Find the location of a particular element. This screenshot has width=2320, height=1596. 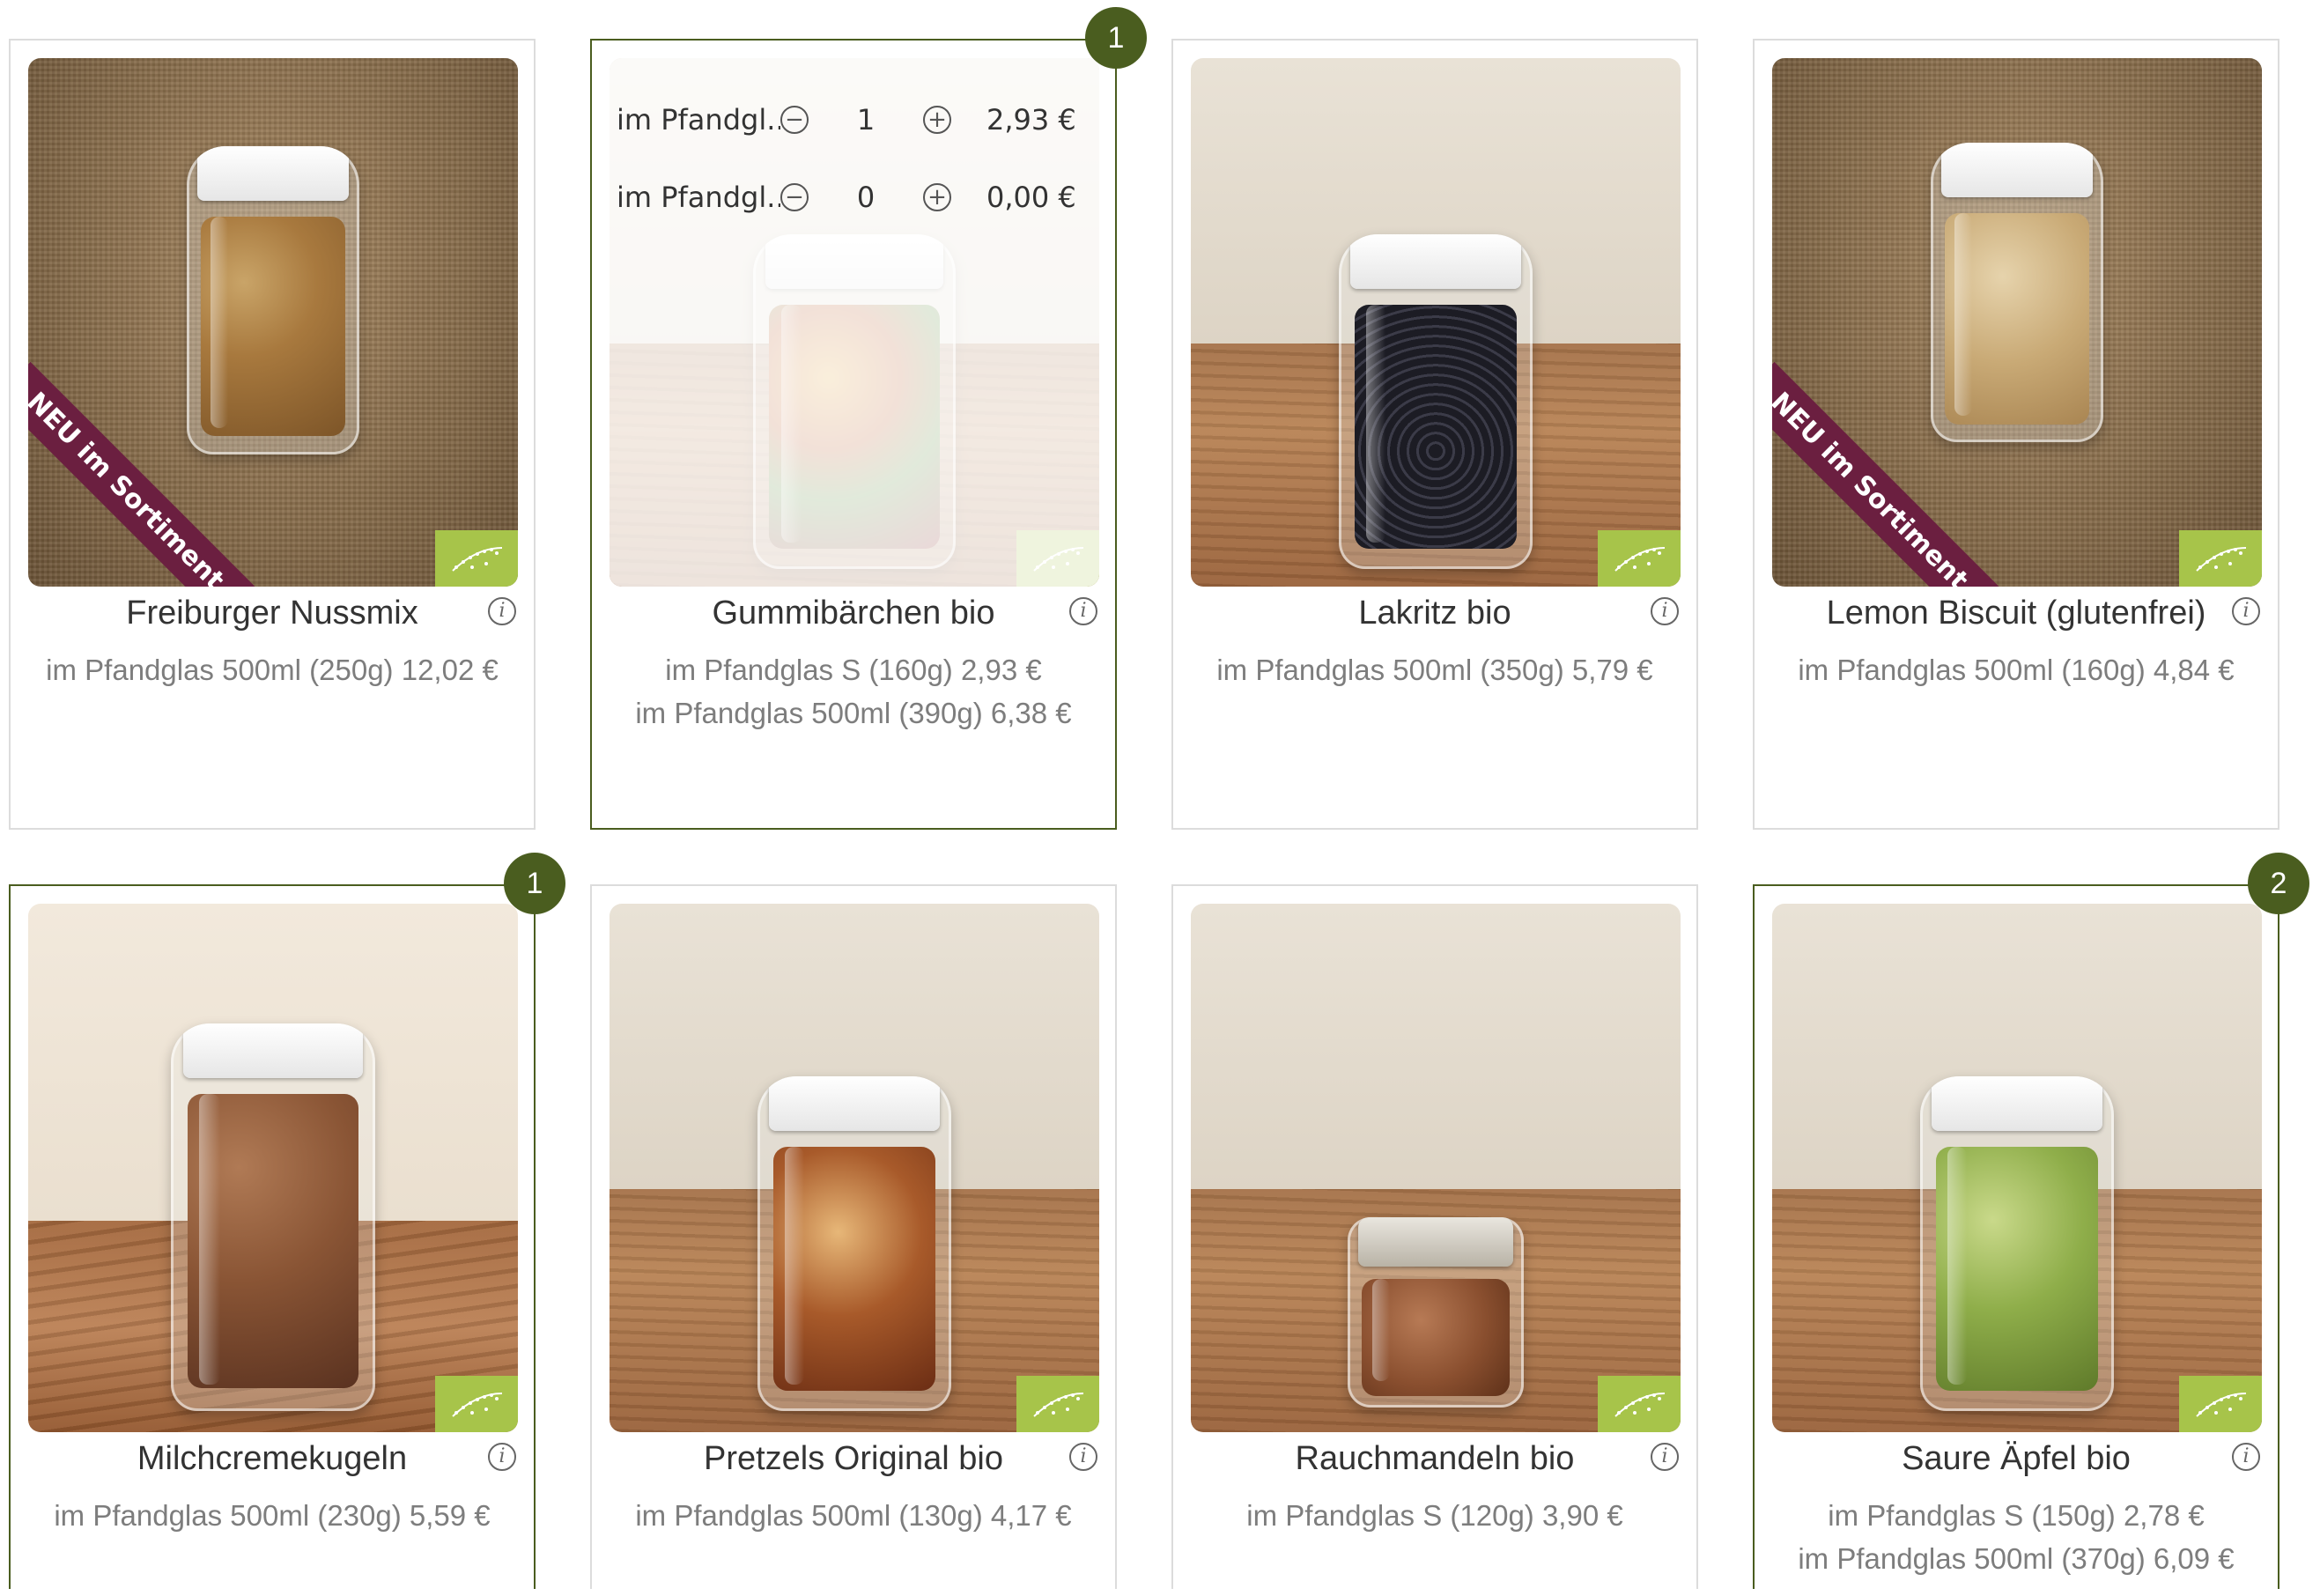

product-title: Saure Äpfel bio is located at coordinates (2016, 1459).